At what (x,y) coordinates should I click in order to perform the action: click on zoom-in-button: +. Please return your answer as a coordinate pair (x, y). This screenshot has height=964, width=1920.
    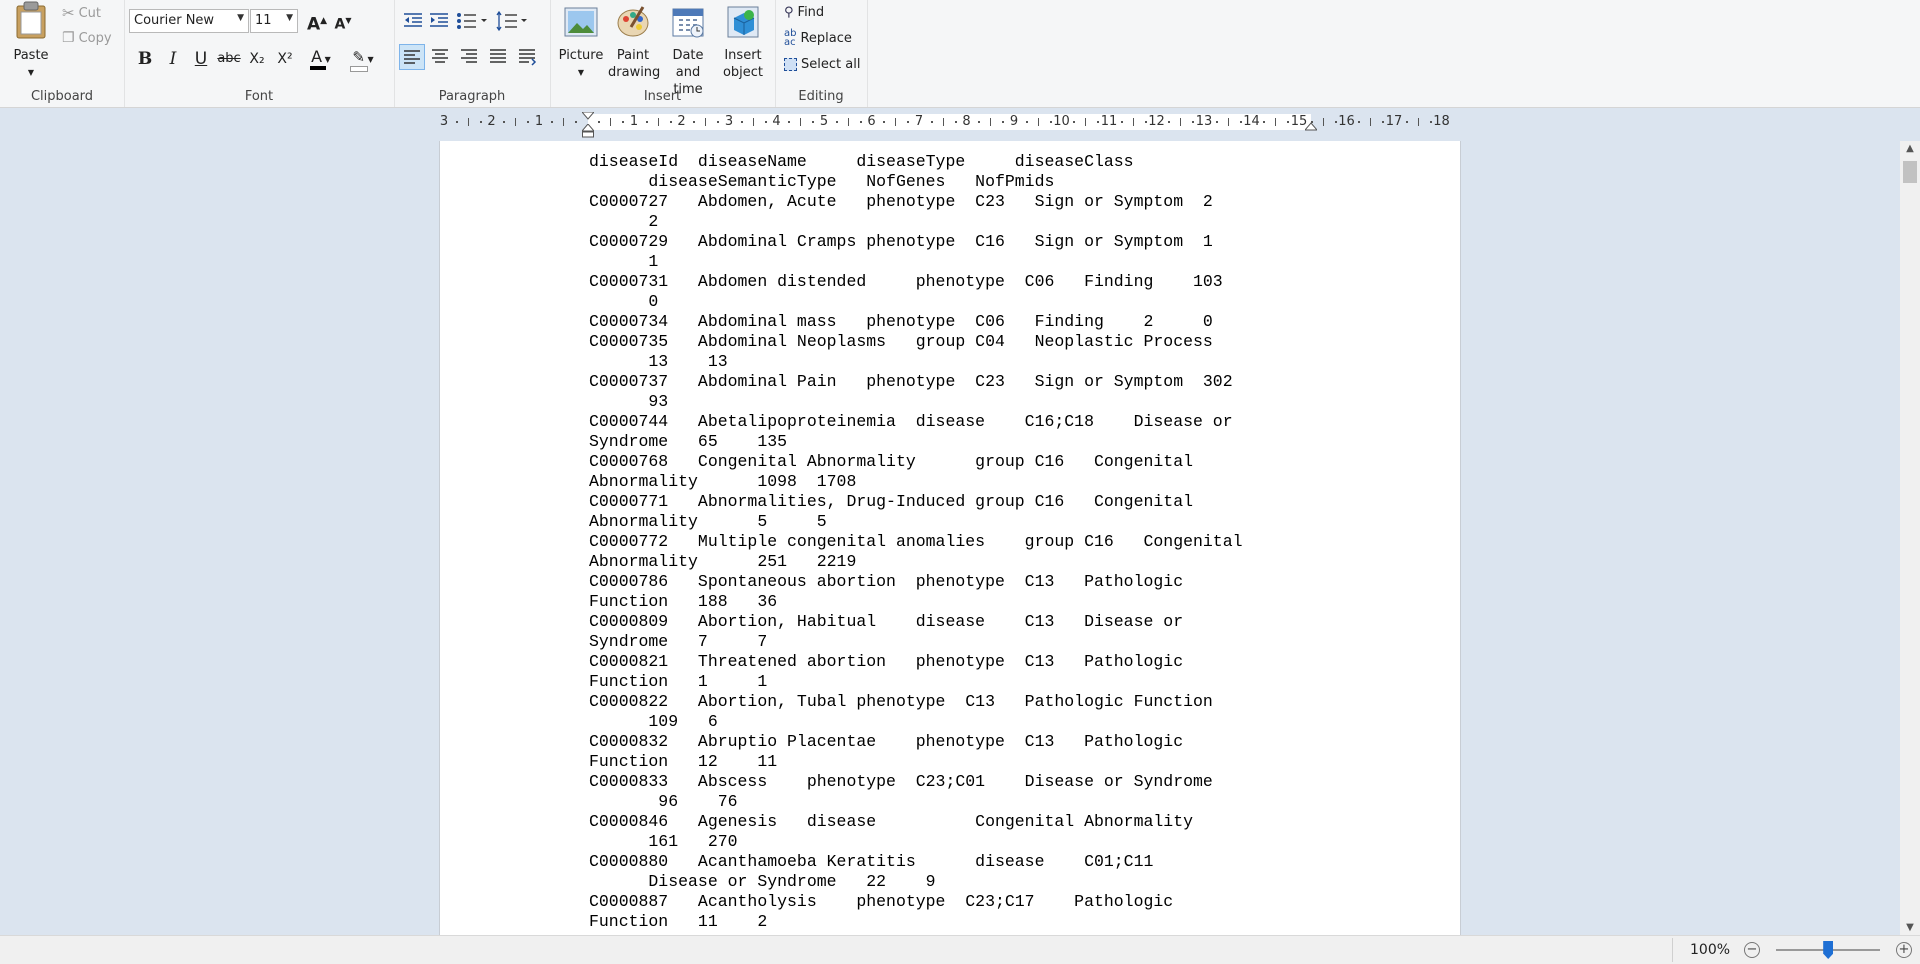
    Looking at the image, I should click on (1904, 950).